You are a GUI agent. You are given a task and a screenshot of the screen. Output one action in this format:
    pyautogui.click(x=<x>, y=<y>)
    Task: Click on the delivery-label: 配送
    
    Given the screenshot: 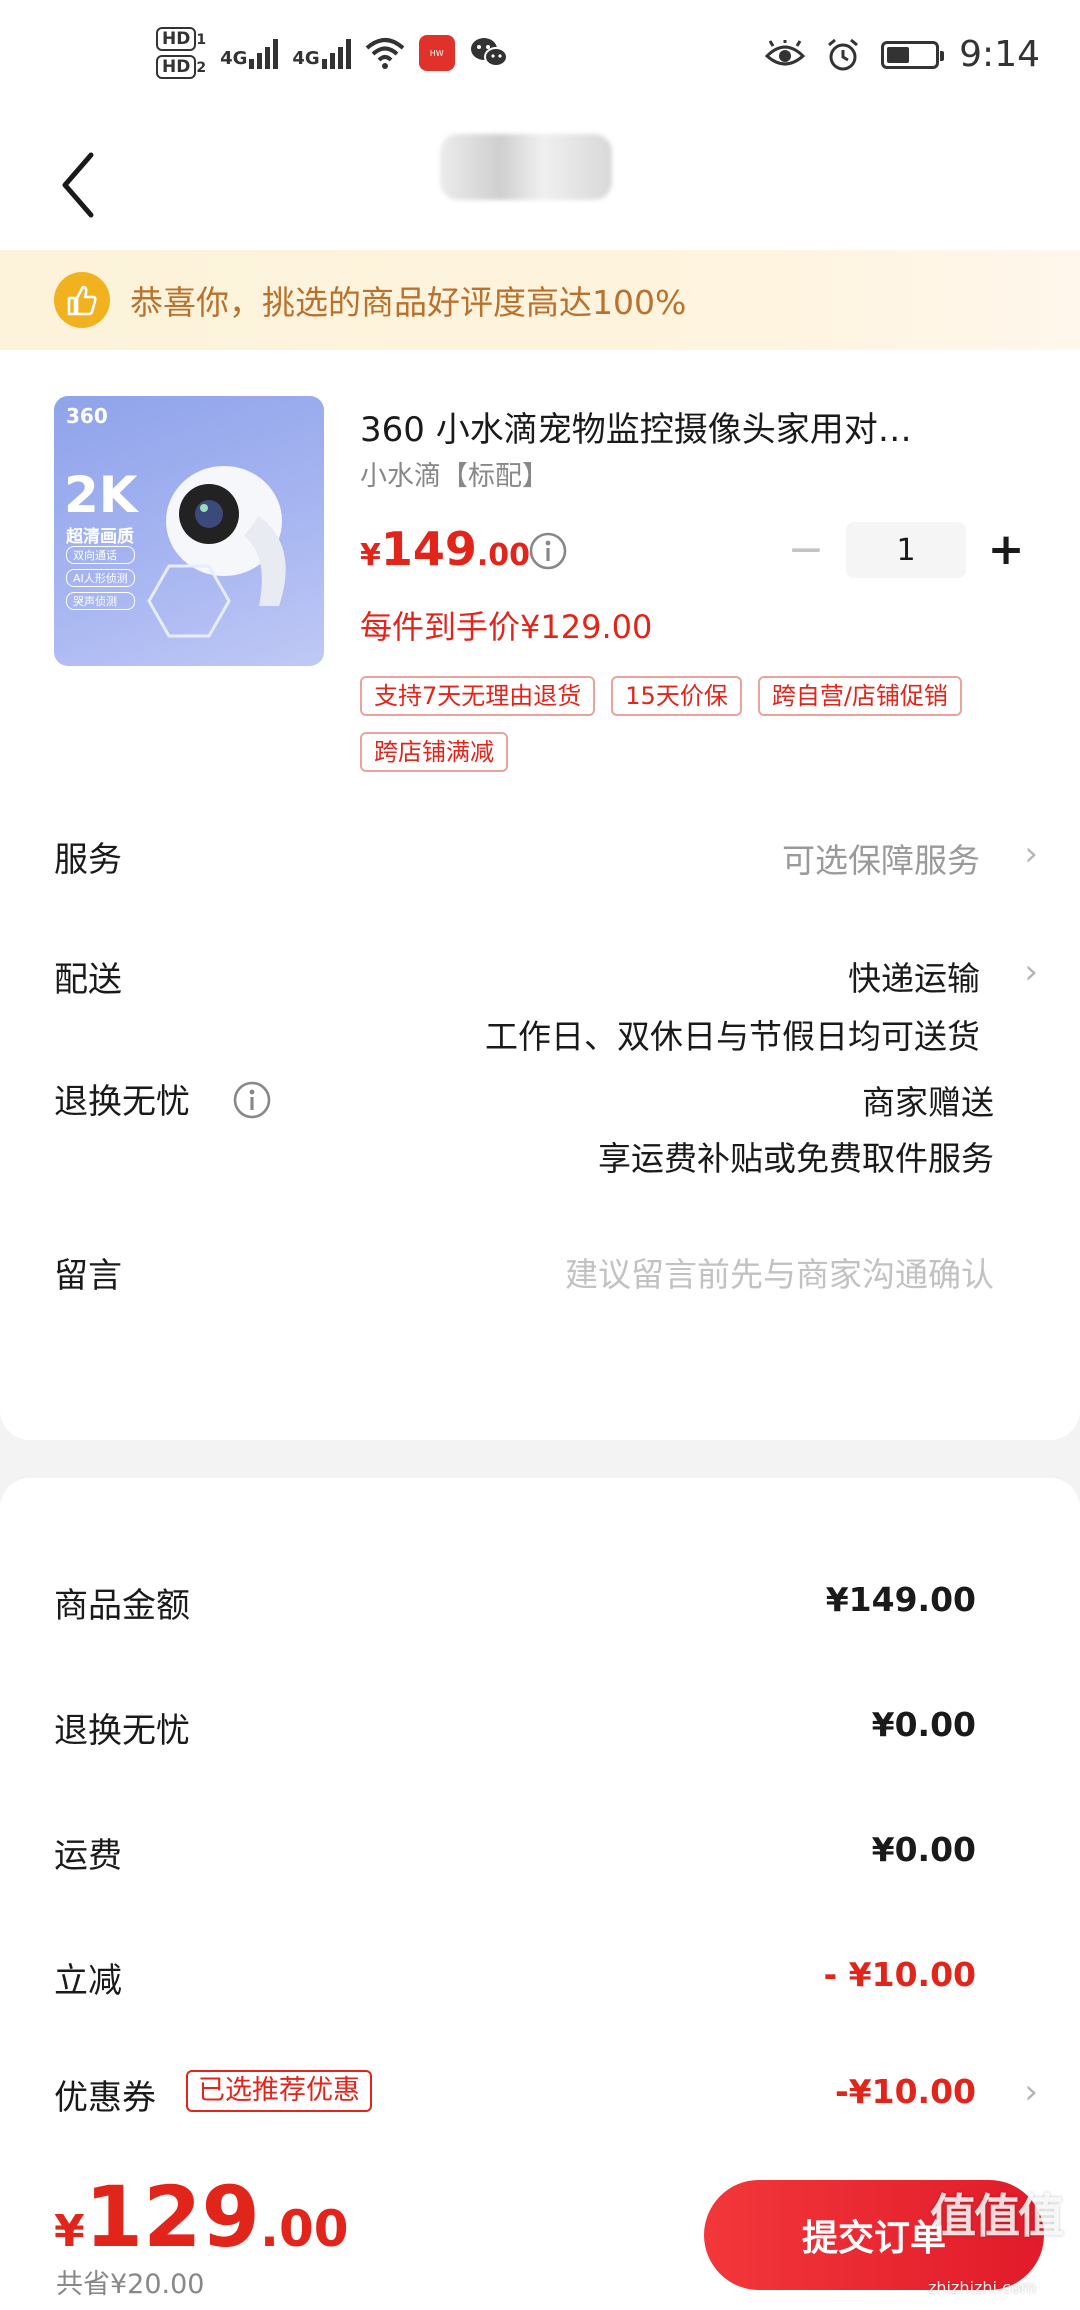 What is the action you would take?
    pyautogui.click(x=88, y=980)
    